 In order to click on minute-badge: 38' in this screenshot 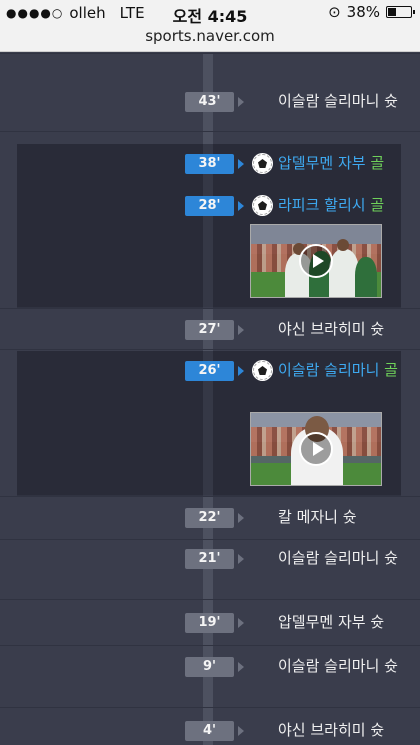, I will do `click(209, 164)`.